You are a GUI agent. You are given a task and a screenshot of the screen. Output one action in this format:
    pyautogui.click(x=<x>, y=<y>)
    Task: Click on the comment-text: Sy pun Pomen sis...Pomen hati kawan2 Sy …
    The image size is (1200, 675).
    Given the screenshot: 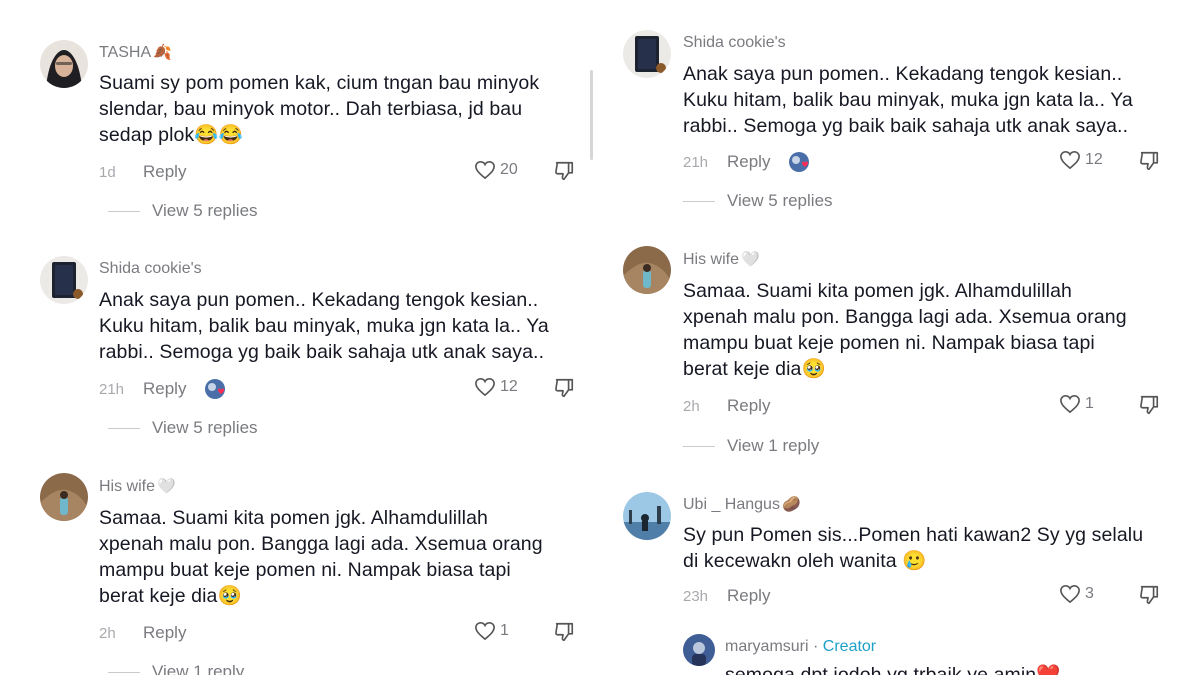 What is the action you would take?
    pyautogui.click(x=913, y=548)
    